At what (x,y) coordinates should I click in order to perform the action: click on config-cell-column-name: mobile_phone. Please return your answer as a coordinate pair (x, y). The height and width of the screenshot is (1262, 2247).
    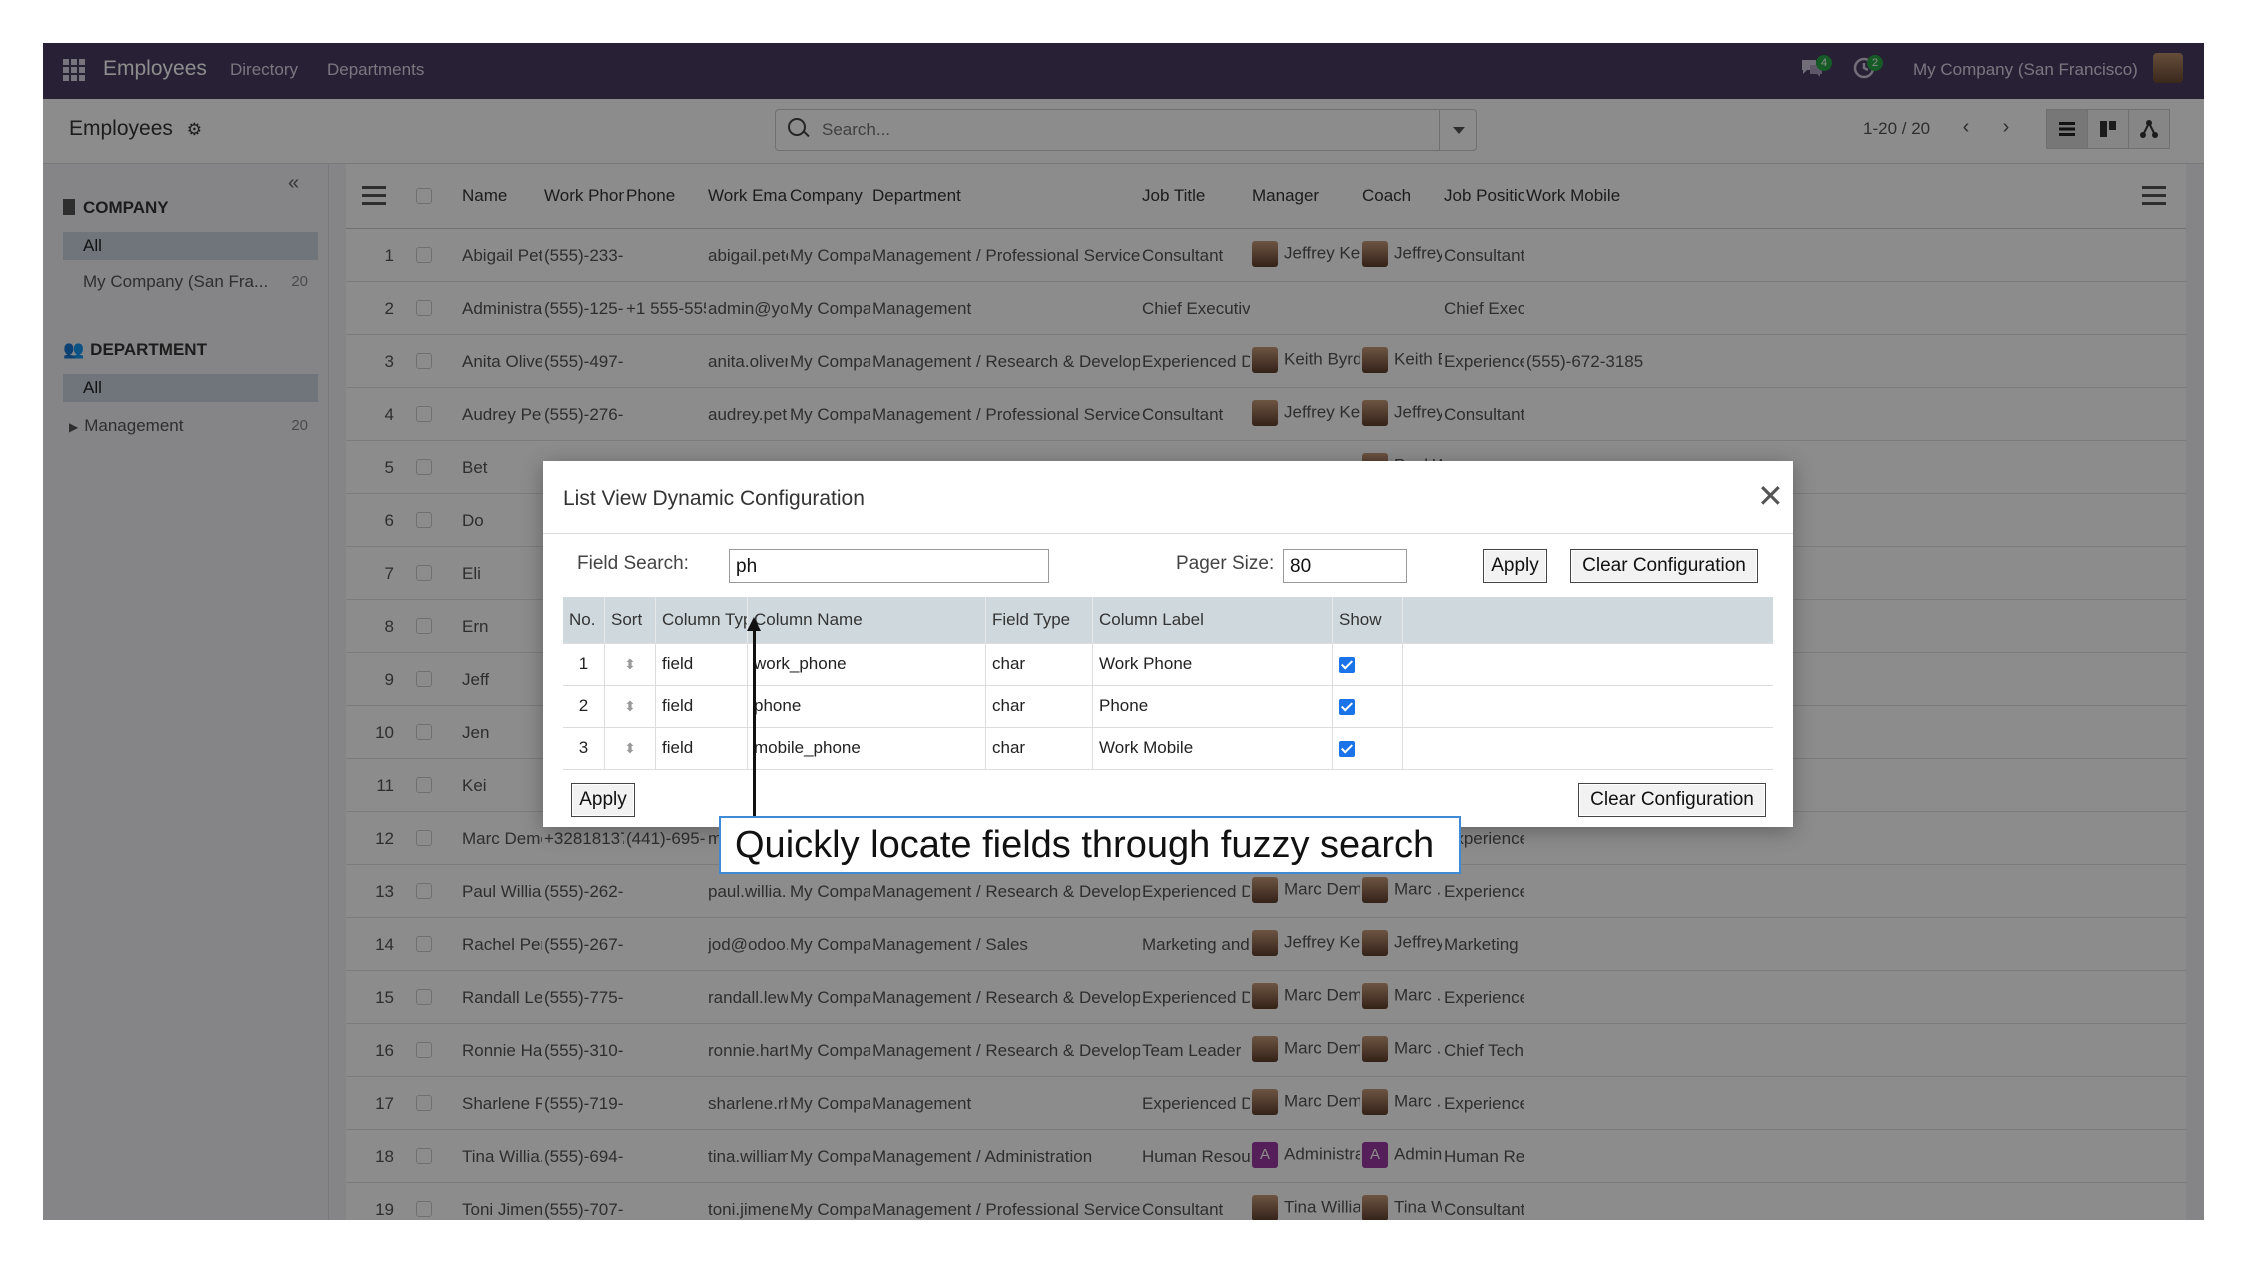
    Looking at the image, I should click on (867, 748).